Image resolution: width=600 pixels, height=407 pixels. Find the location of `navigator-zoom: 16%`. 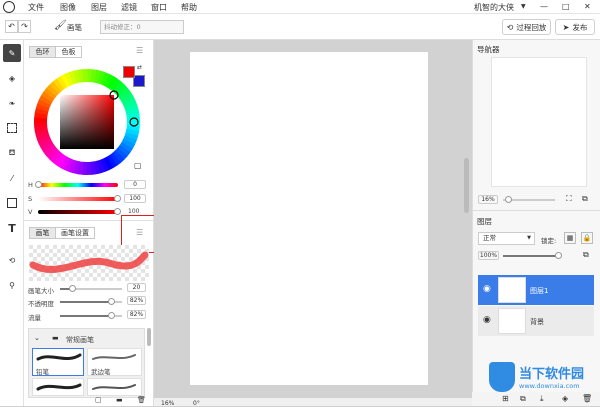

navigator-zoom: 16% is located at coordinates (488, 199).